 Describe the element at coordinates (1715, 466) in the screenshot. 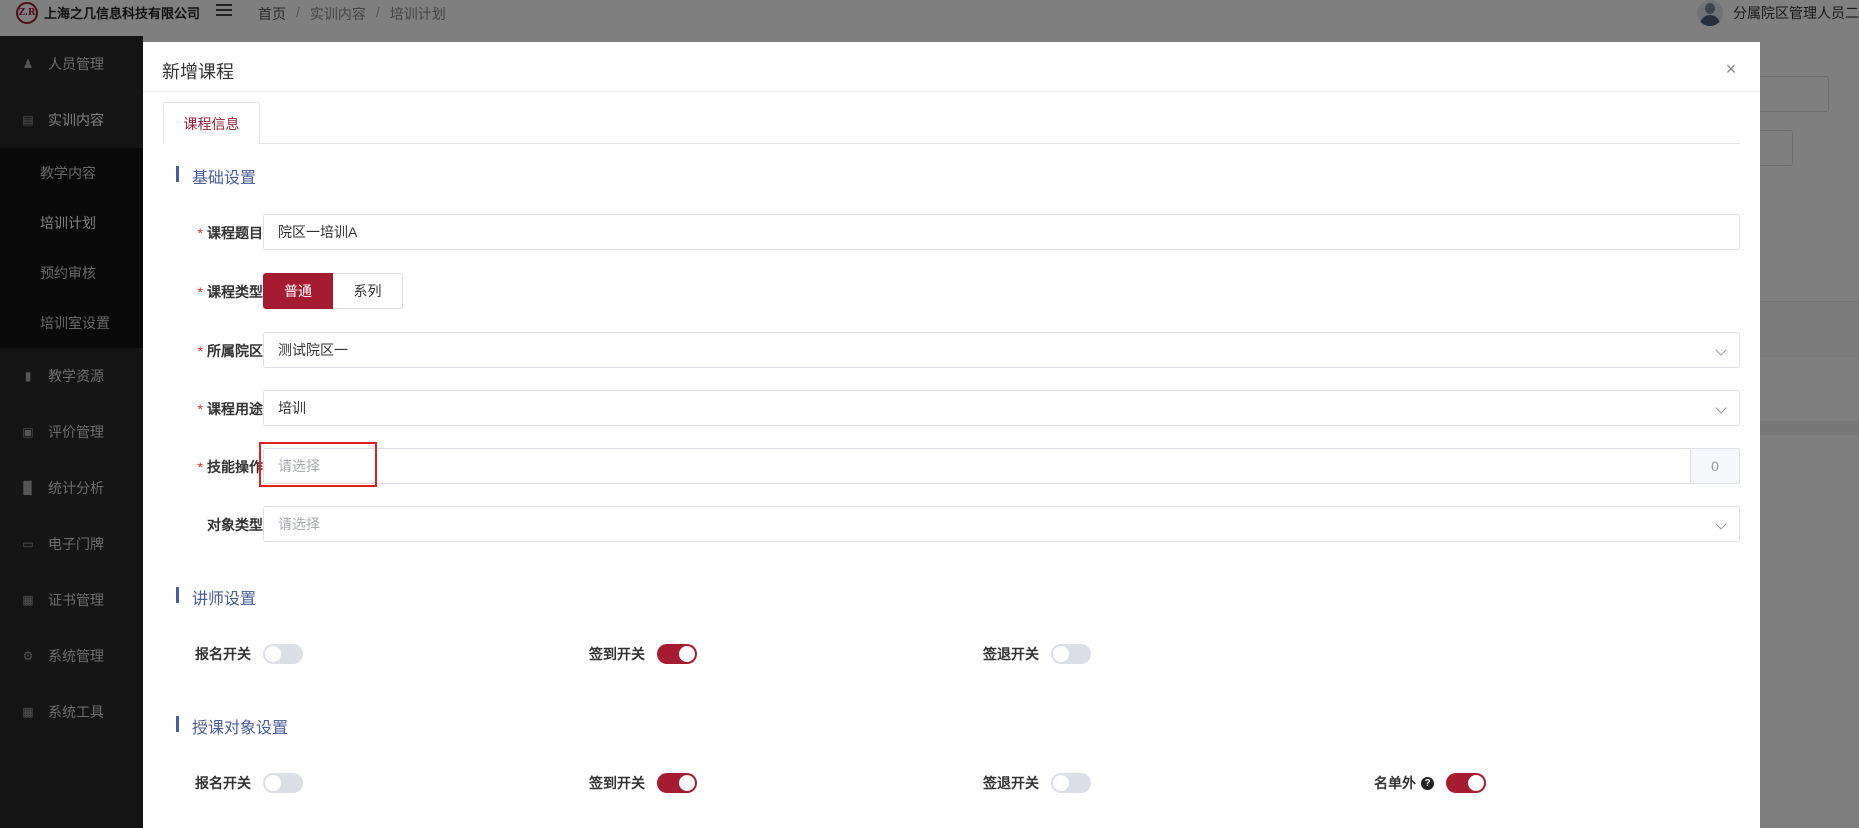

I see `skill-count-badge: 0` at that location.